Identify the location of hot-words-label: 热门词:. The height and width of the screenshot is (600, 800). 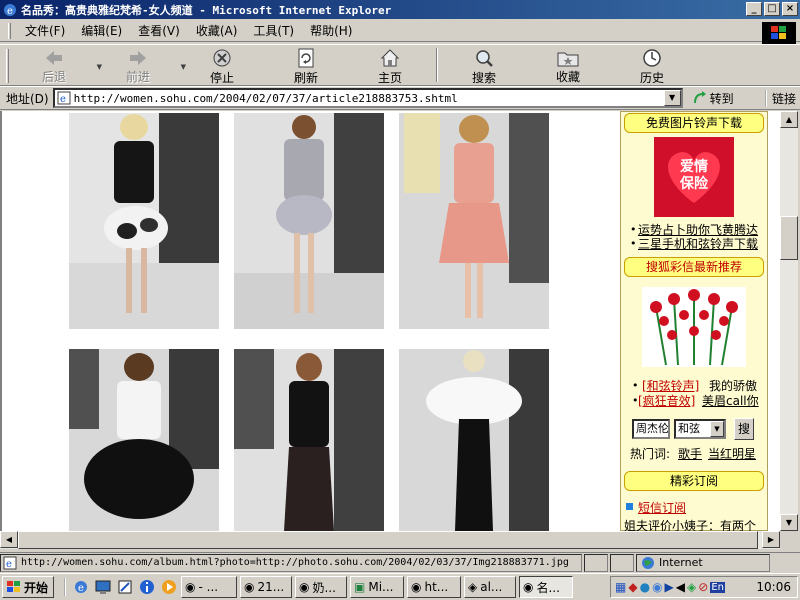
(650, 454).